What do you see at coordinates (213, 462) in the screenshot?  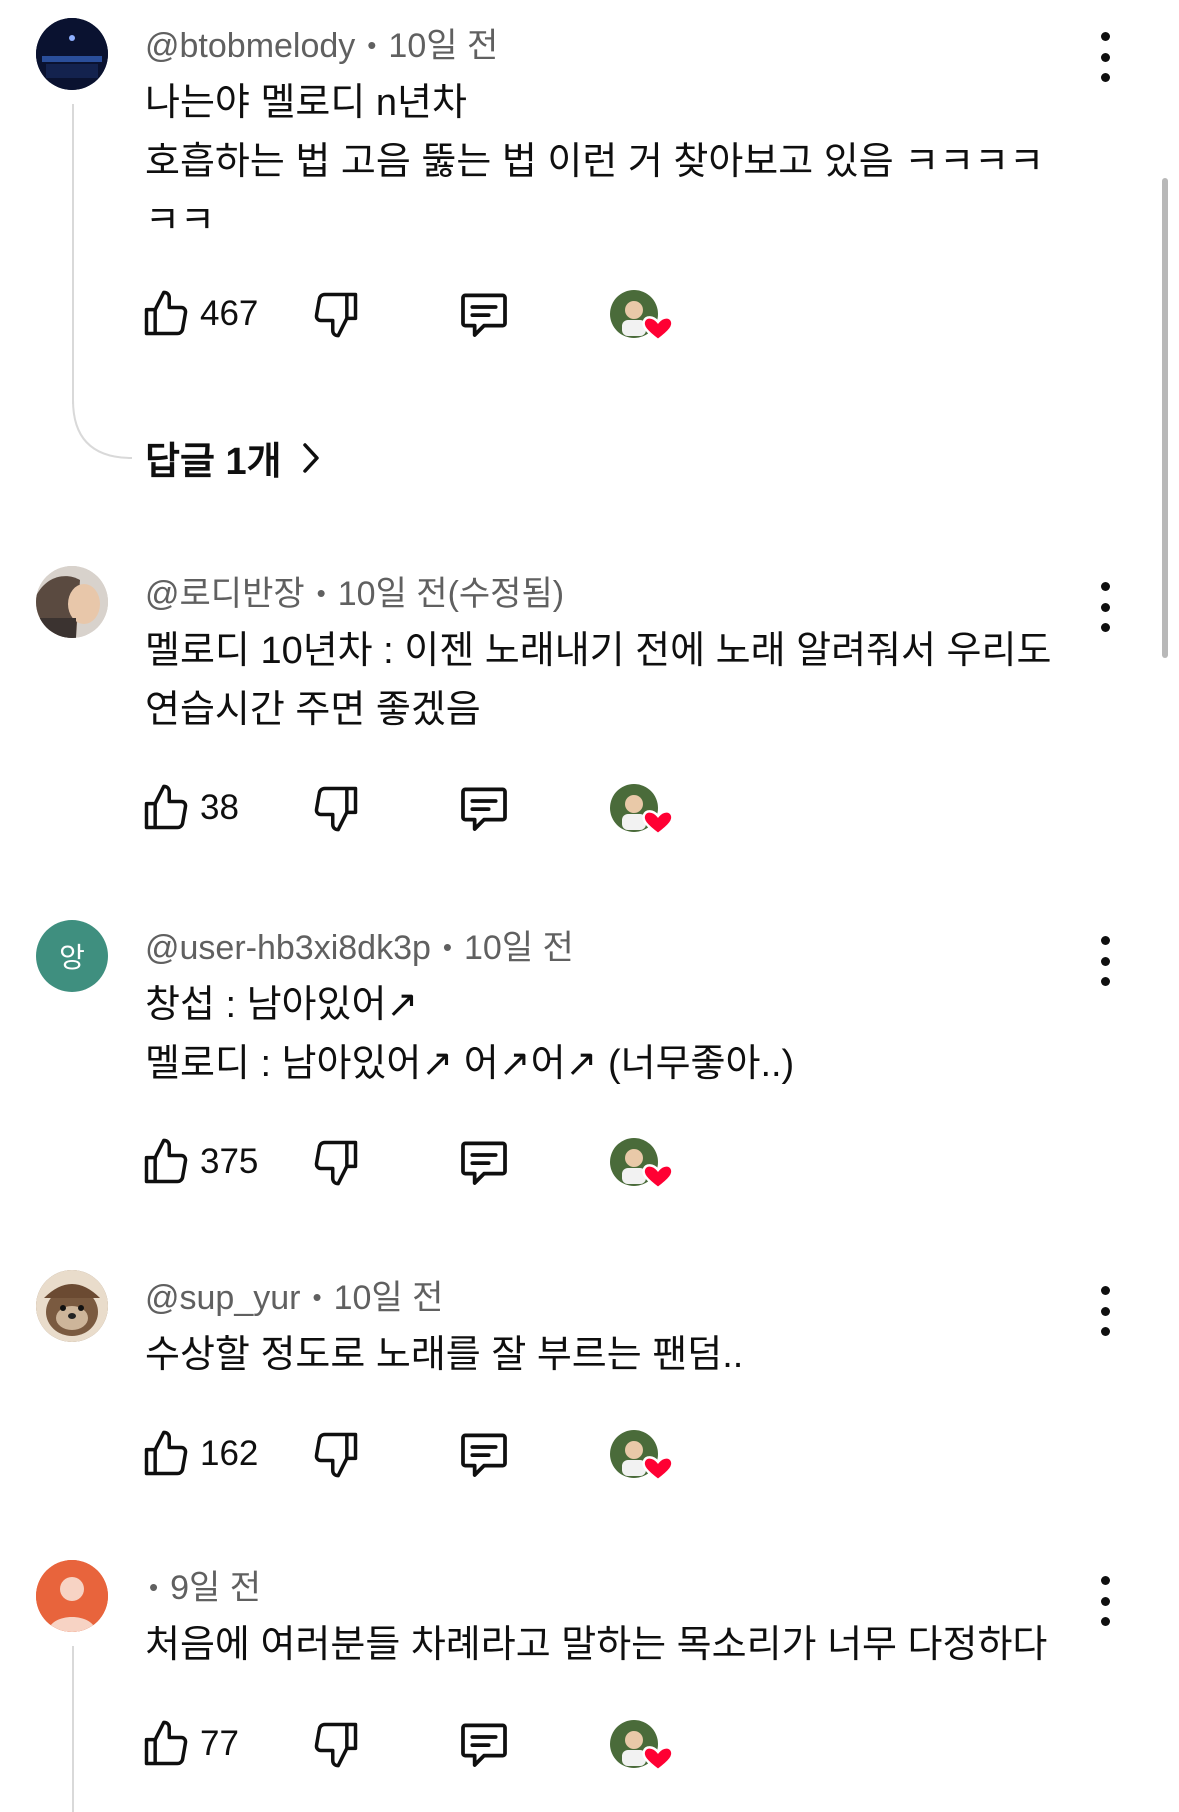 I see `view-replies-label: 답글 1개` at bounding box center [213, 462].